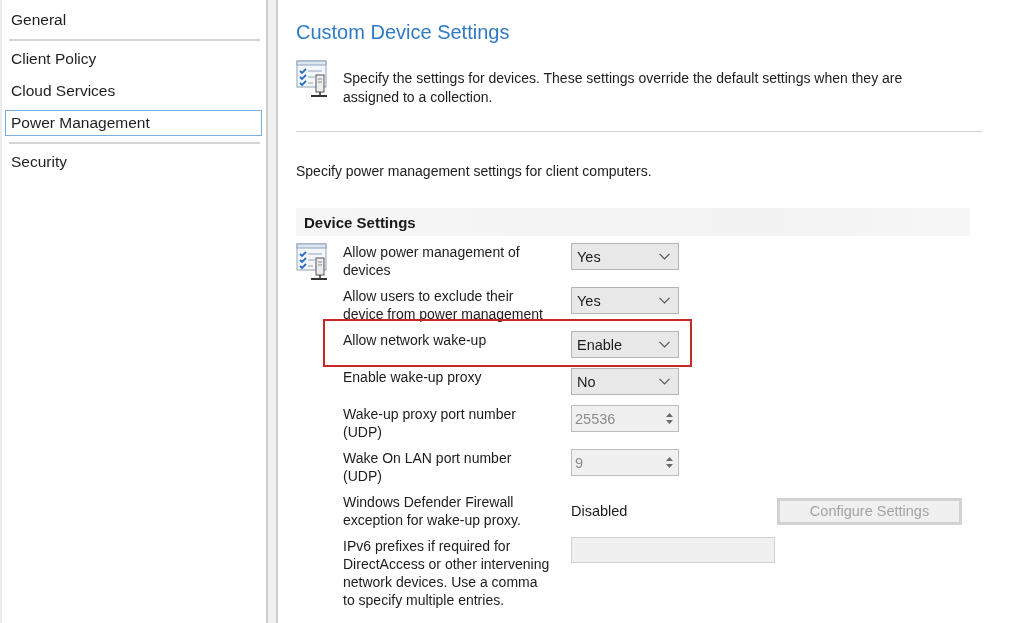 This screenshot has height=623, width=1024. I want to click on description-text: Specify power management settings for client computers., so click(474, 171).